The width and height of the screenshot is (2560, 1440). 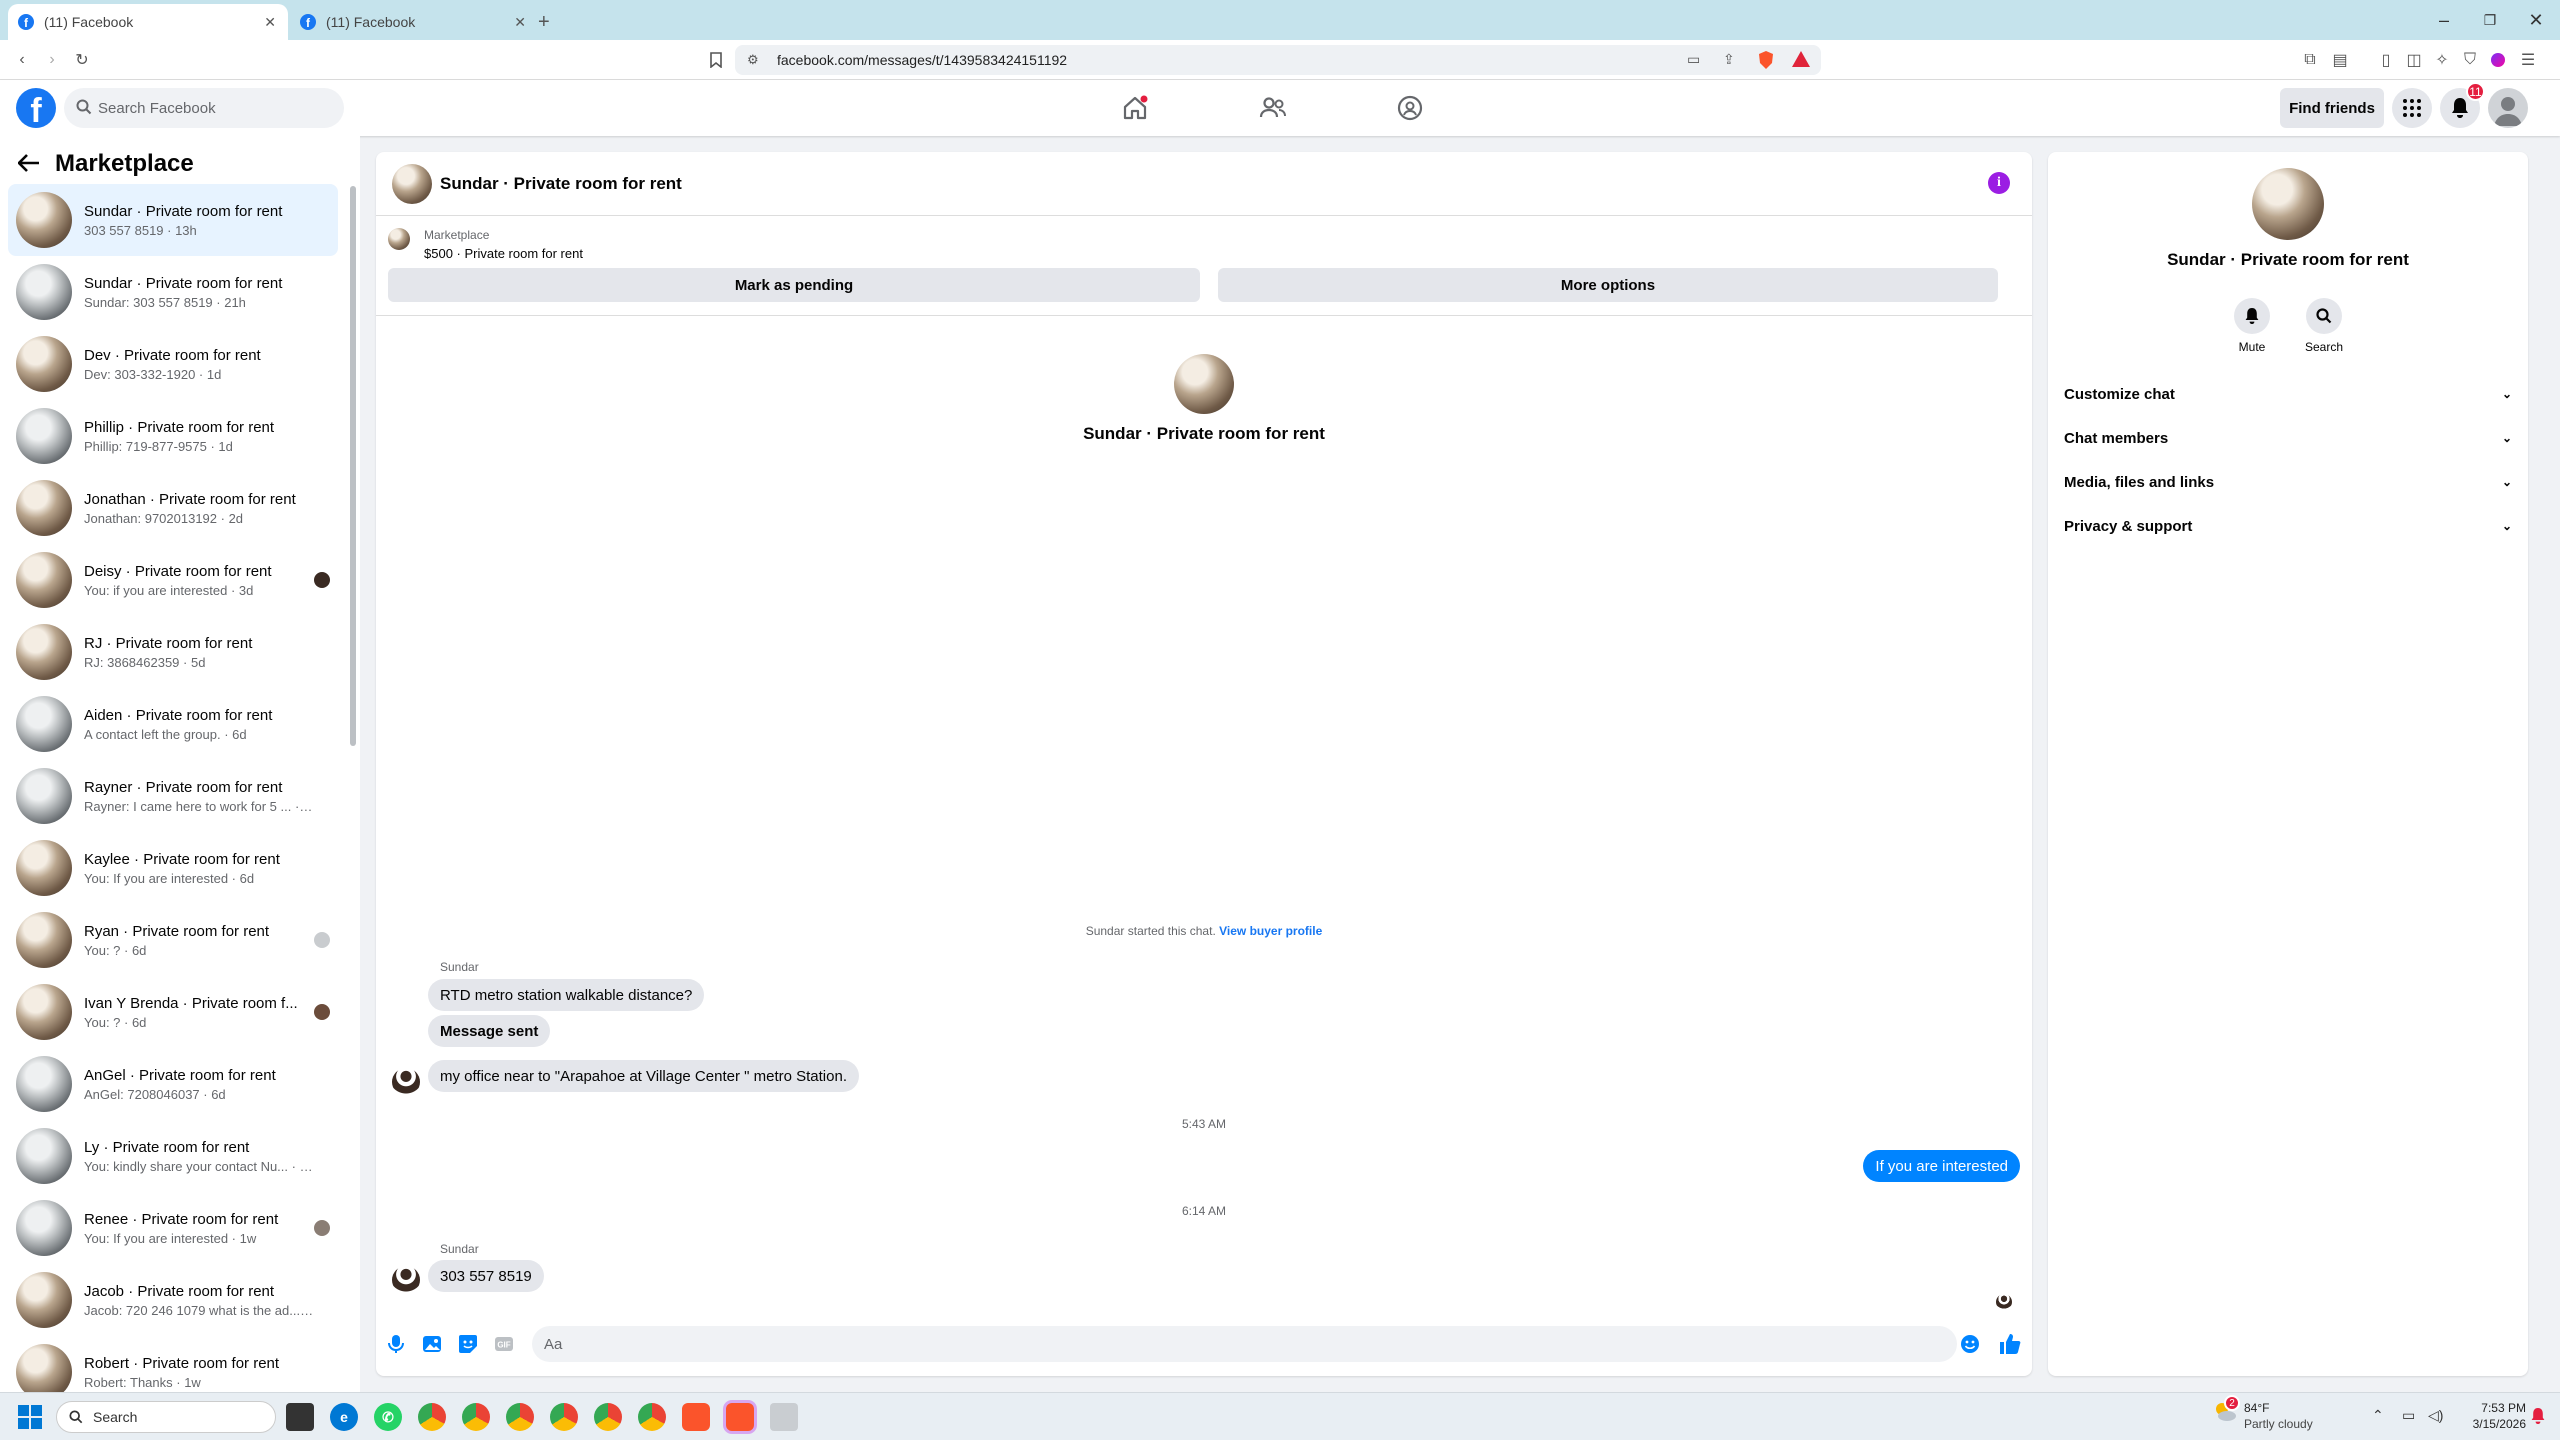 What do you see at coordinates (740, 1417) in the screenshot?
I see `brave-icon-active` at bounding box center [740, 1417].